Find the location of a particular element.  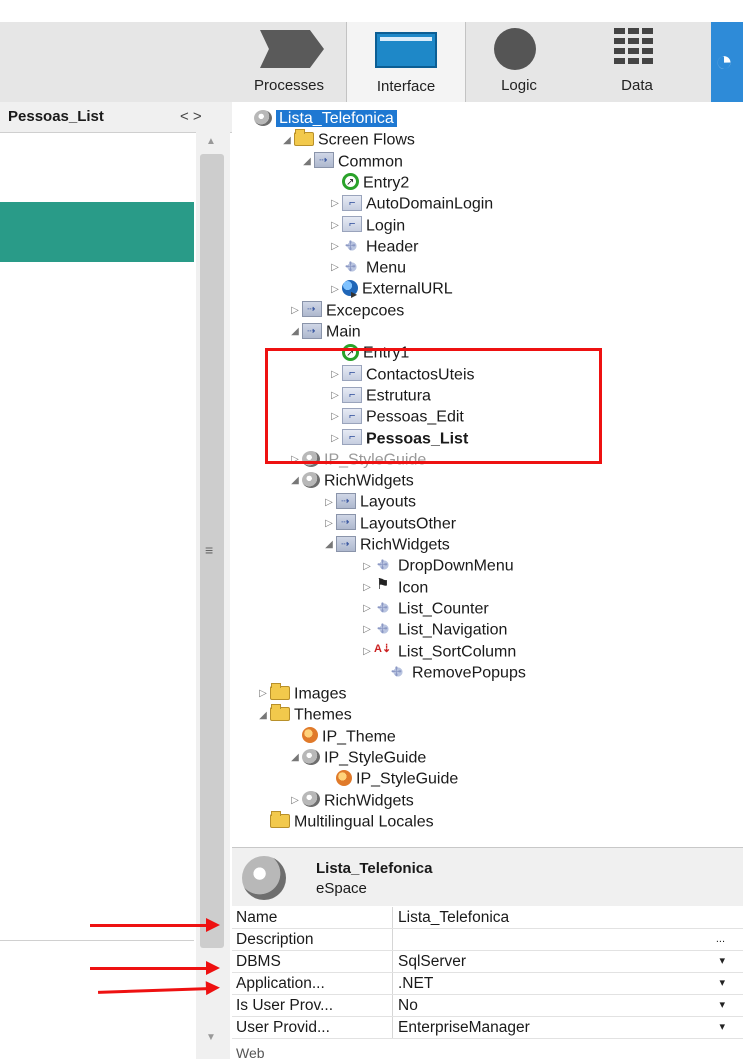

tree-node: ◢ Main is located at coordinates (324, 331).